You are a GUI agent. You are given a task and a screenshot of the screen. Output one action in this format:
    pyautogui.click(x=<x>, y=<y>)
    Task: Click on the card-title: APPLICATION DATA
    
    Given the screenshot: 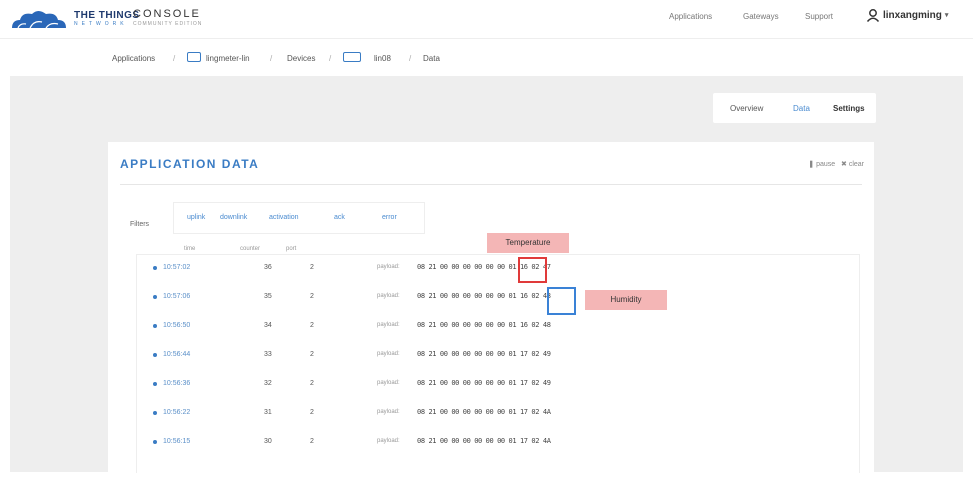 What is the action you would take?
    pyautogui.click(x=190, y=164)
    